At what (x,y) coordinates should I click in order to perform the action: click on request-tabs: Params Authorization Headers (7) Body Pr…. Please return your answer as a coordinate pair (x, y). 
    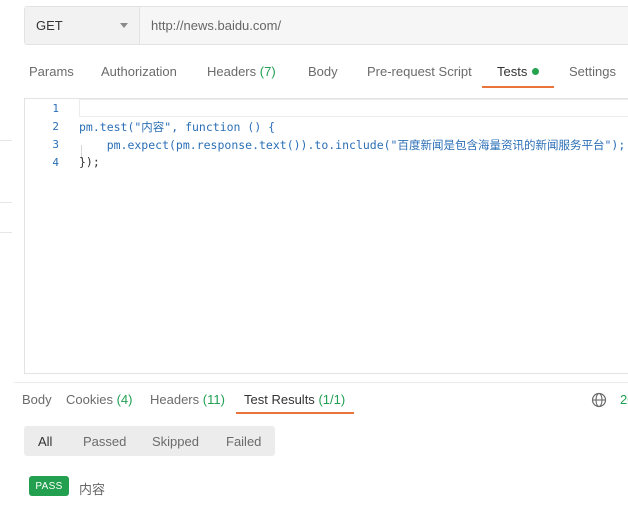
    Looking at the image, I should click on (325, 73).